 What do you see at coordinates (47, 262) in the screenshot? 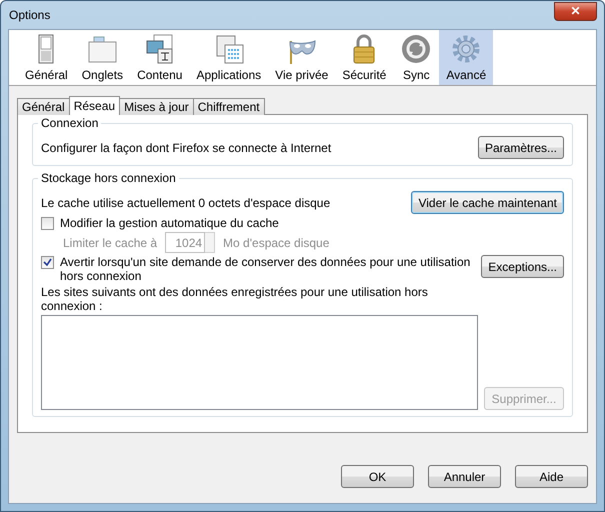
I see `checkmark-icon` at bounding box center [47, 262].